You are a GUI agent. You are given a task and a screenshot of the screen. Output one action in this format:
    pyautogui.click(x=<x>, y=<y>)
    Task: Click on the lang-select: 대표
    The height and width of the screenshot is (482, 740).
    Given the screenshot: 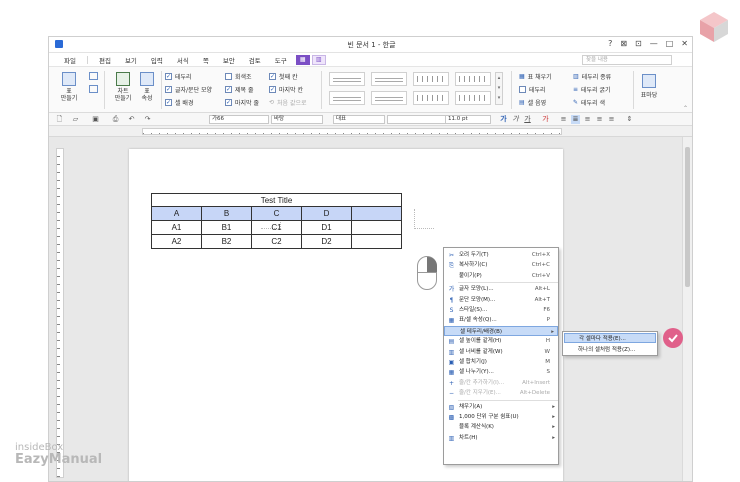 What is the action you would take?
    pyautogui.click(x=359, y=119)
    